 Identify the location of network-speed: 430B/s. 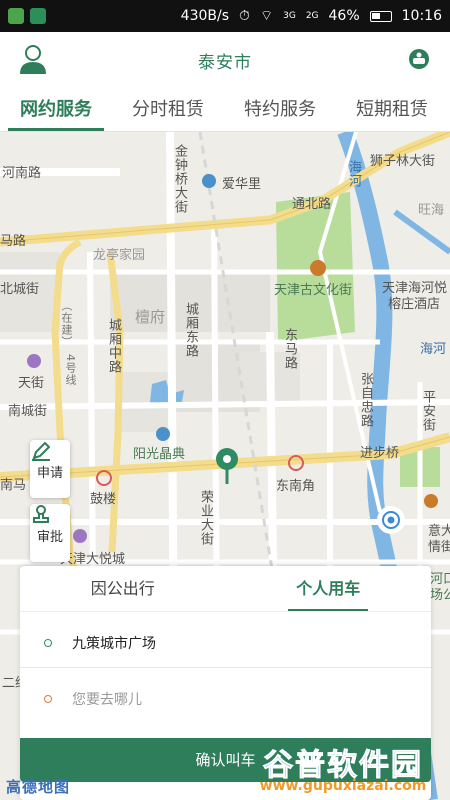
(205, 16).